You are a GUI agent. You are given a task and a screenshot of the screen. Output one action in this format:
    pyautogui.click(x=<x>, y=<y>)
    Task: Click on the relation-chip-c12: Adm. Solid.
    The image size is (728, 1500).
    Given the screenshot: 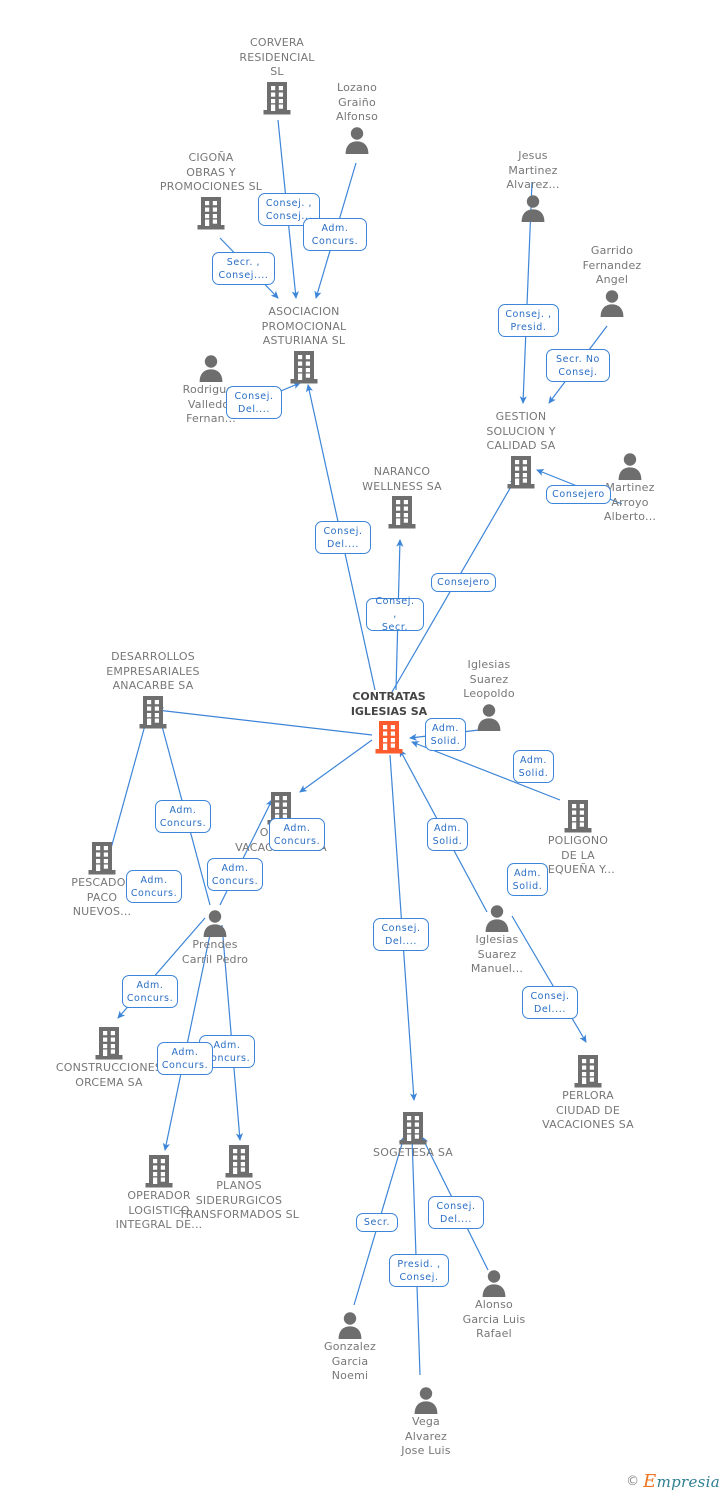 What is the action you would take?
    pyautogui.click(x=533, y=766)
    